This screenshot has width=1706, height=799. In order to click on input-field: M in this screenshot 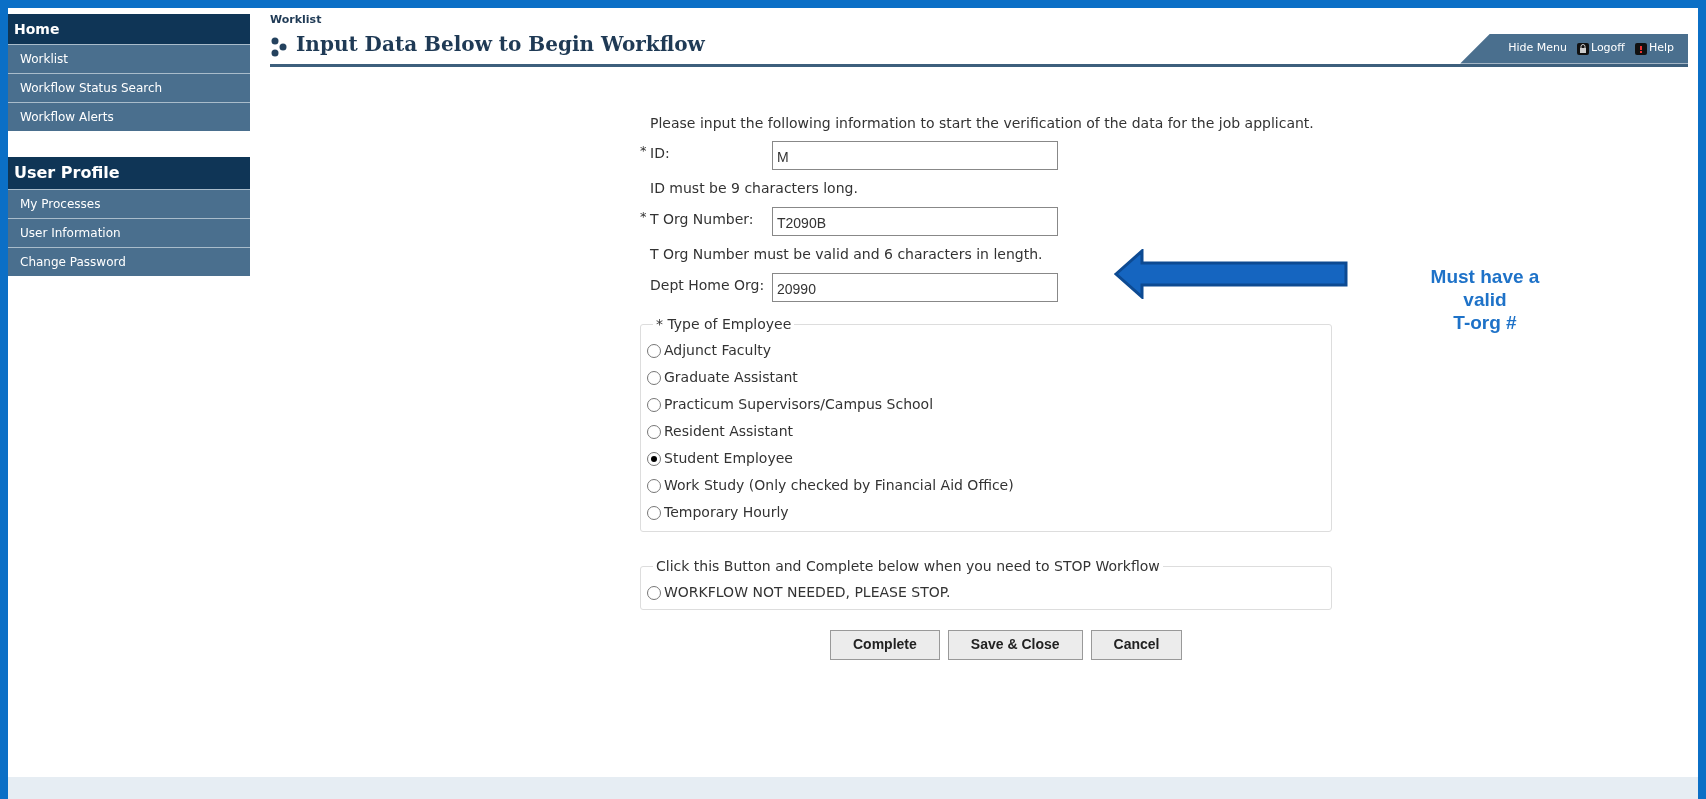, I will do `click(915, 155)`.